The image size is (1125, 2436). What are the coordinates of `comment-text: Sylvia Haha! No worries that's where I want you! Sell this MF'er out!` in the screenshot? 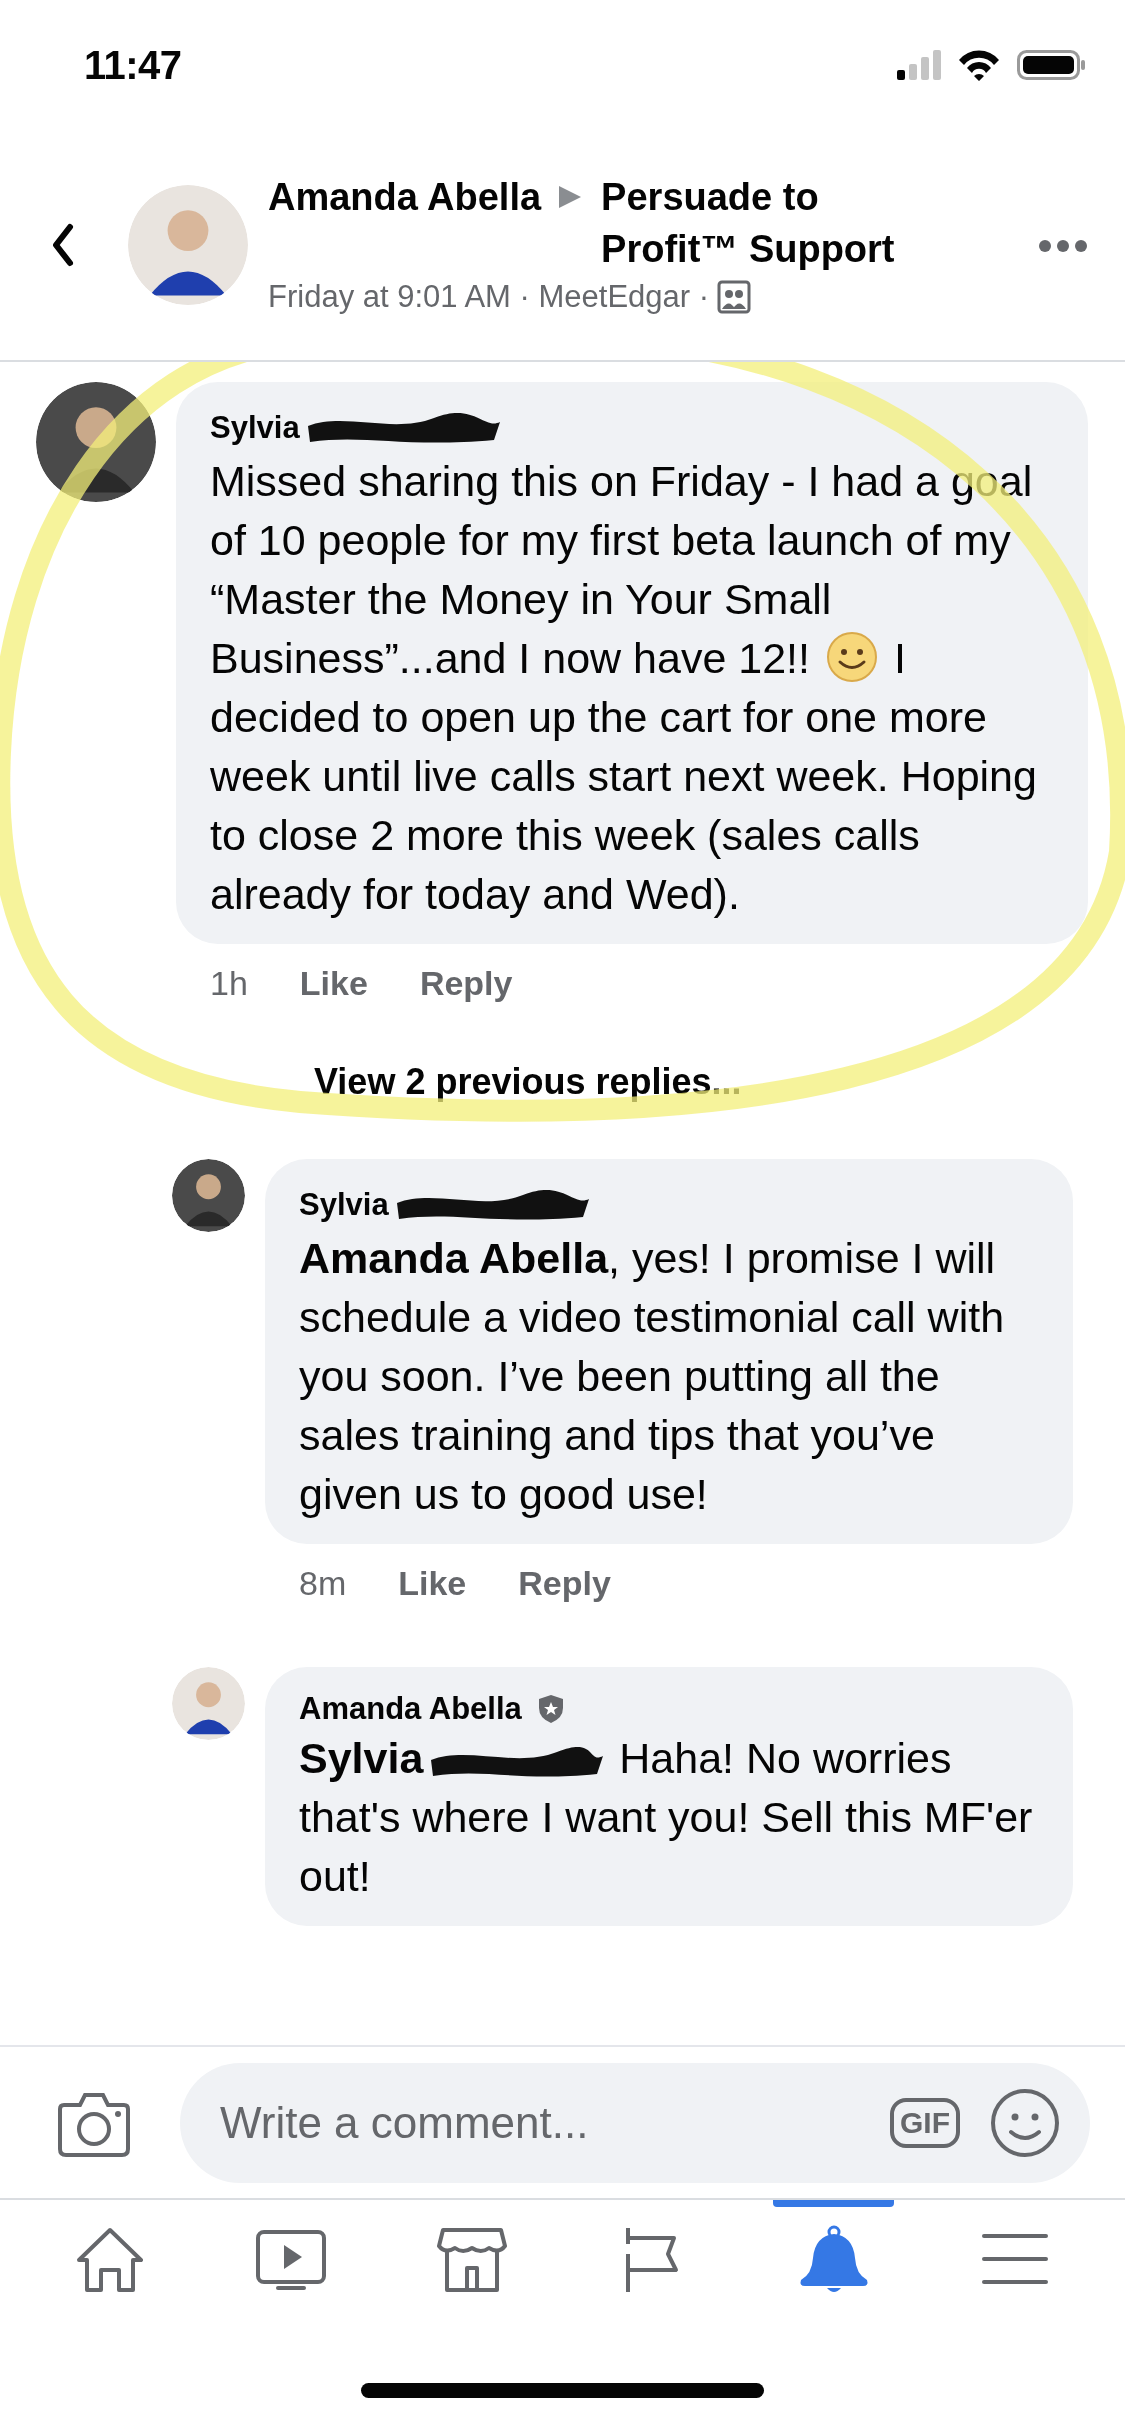 It's located at (666, 1817).